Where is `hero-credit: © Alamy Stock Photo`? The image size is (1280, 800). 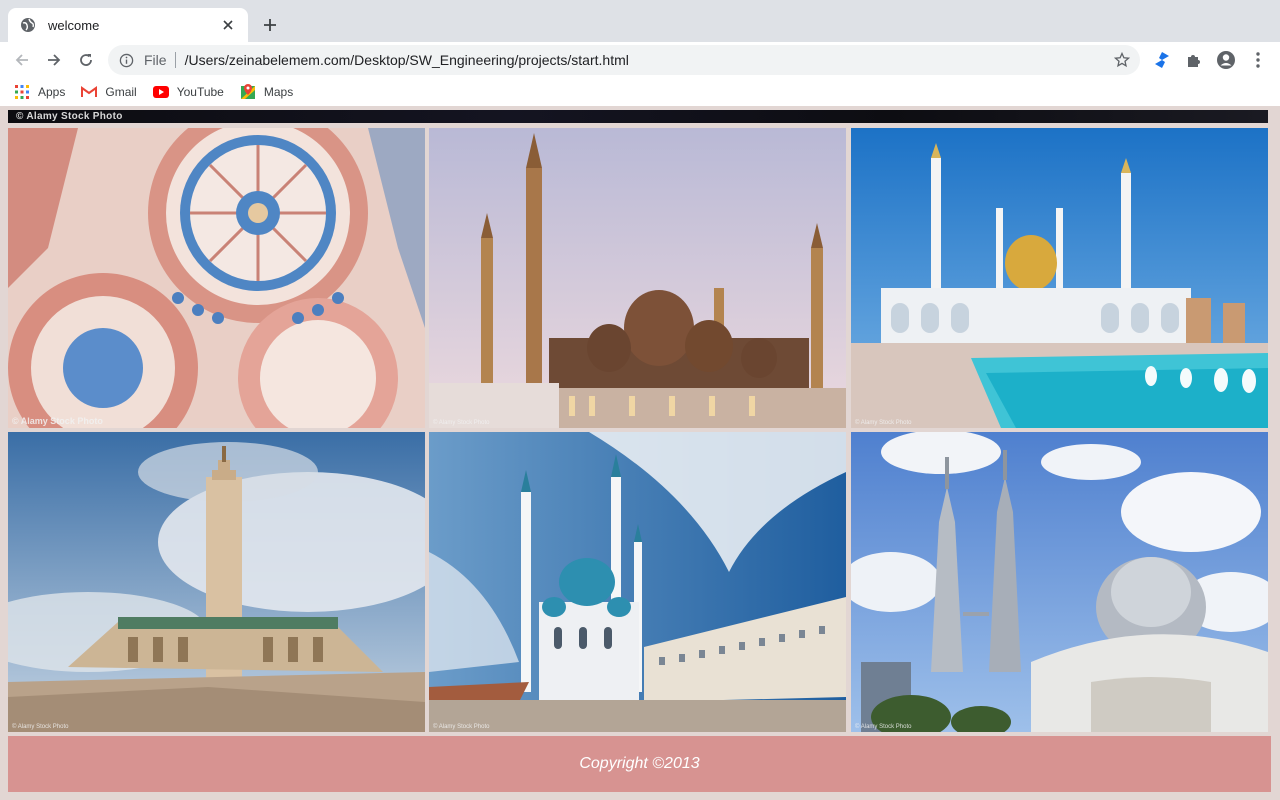
hero-credit: © Alamy Stock Photo is located at coordinates (69, 116).